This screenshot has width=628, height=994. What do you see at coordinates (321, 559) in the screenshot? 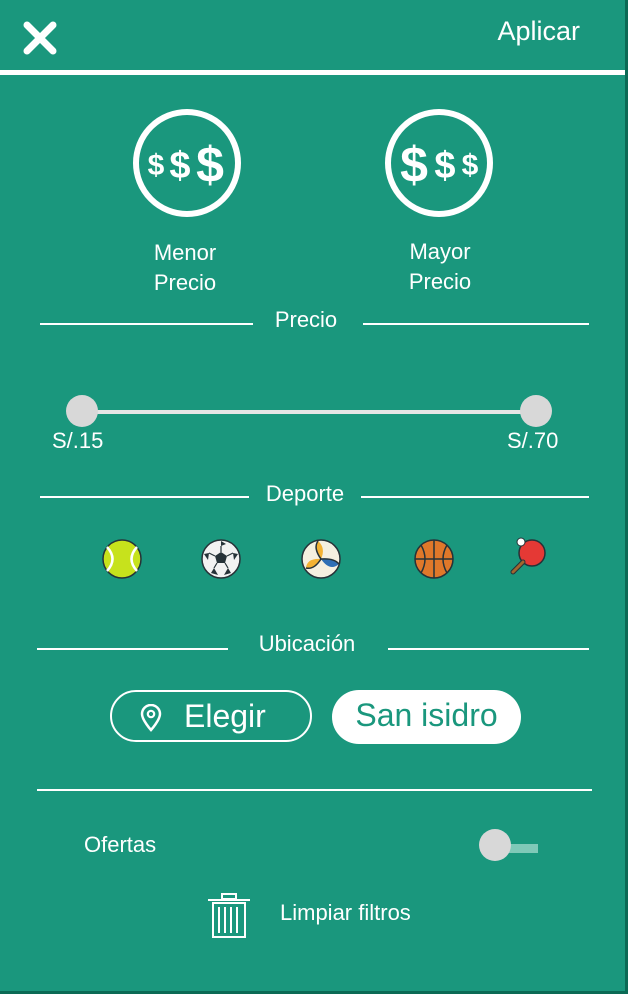
I see `volleyball-icon` at bounding box center [321, 559].